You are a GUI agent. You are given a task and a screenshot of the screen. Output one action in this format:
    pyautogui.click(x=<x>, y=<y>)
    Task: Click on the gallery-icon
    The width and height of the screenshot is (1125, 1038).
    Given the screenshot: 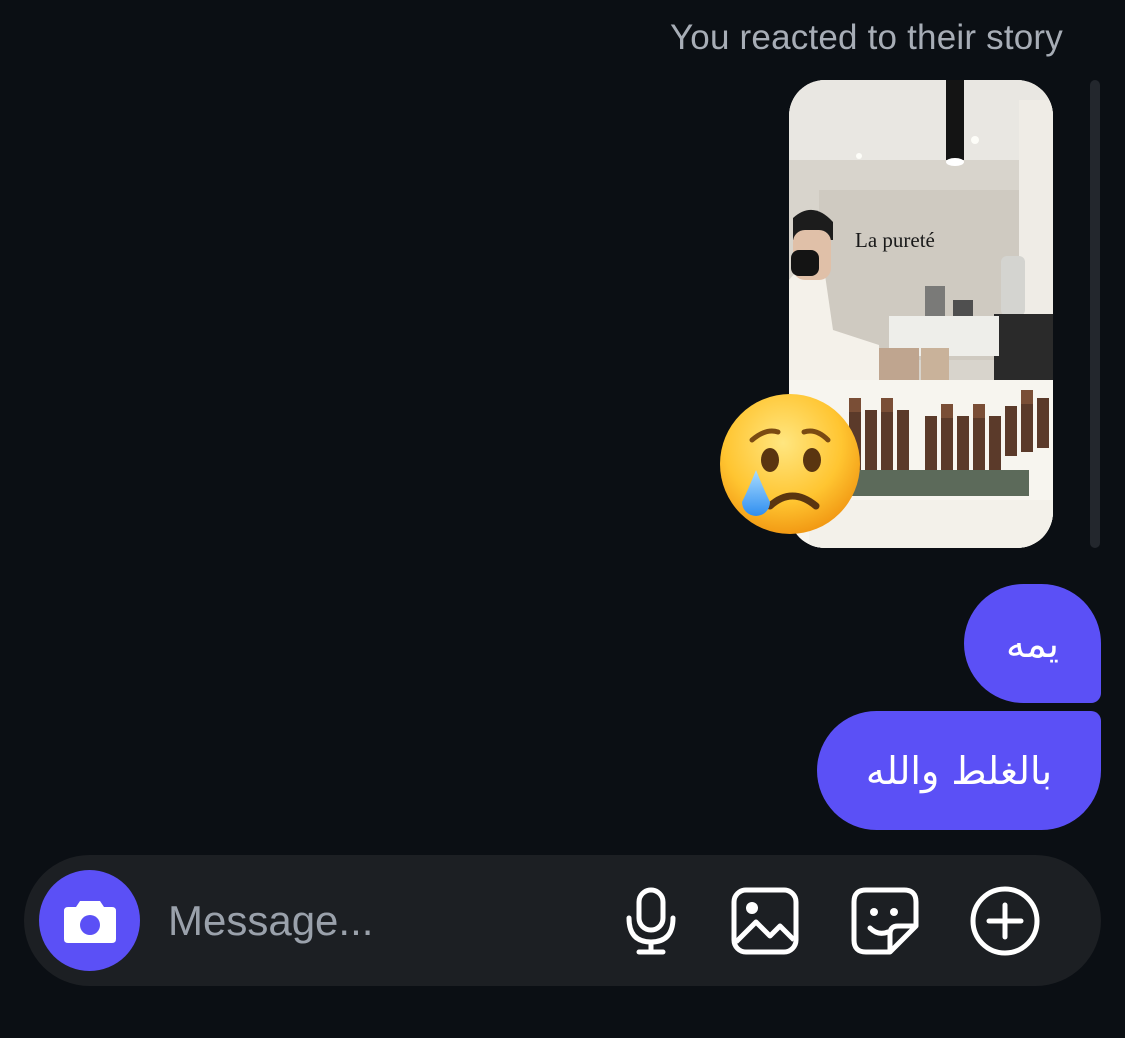 What is the action you would take?
    pyautogui.click(x=765, y=921)
    